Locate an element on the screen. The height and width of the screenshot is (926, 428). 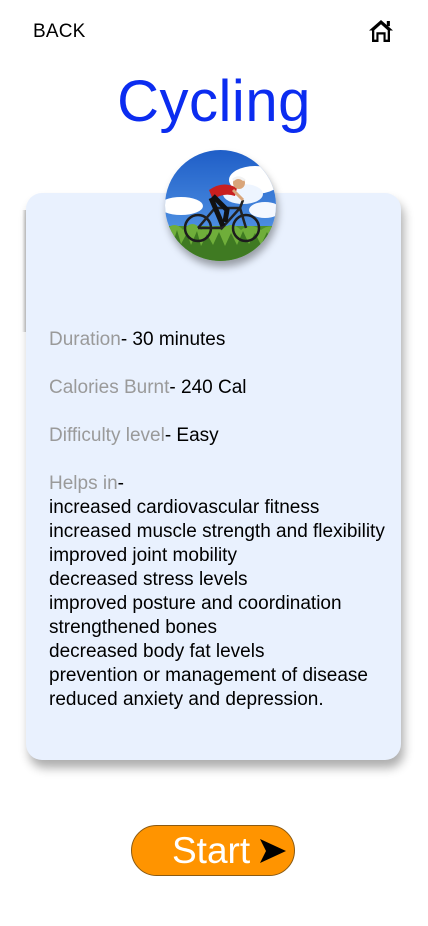
helps-in-label: Helps in is located at coordinates (83, 483).